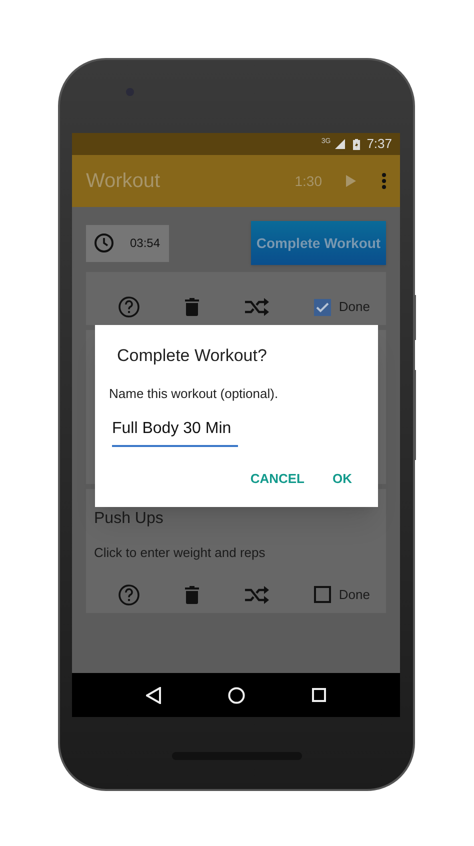  What do you see at coordinates (104, 243) in the screenshot?
I see `clock-icon` at bounding box center [104, 243].